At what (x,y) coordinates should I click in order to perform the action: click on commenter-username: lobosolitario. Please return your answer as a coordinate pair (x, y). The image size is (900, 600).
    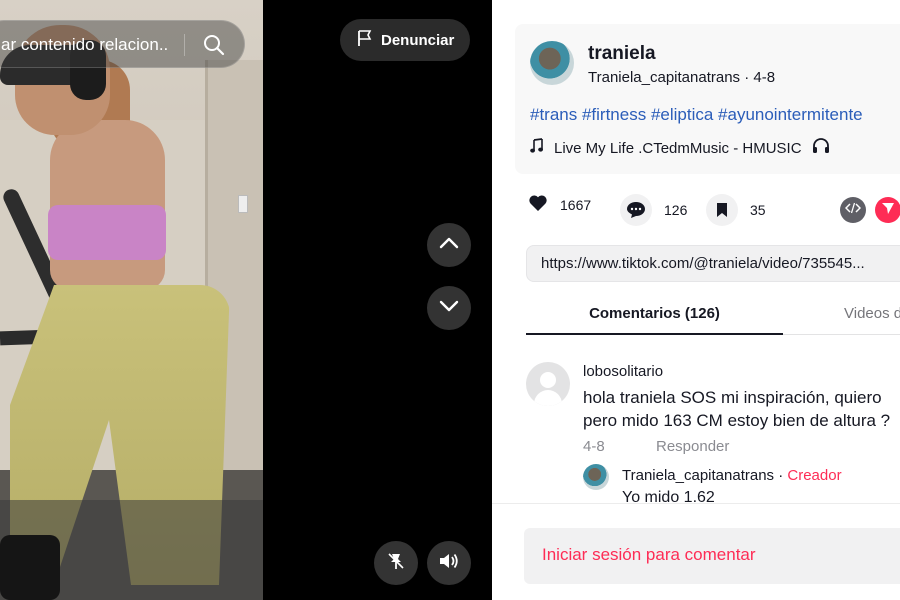
    Looking at the image, I should click on (623, 371).